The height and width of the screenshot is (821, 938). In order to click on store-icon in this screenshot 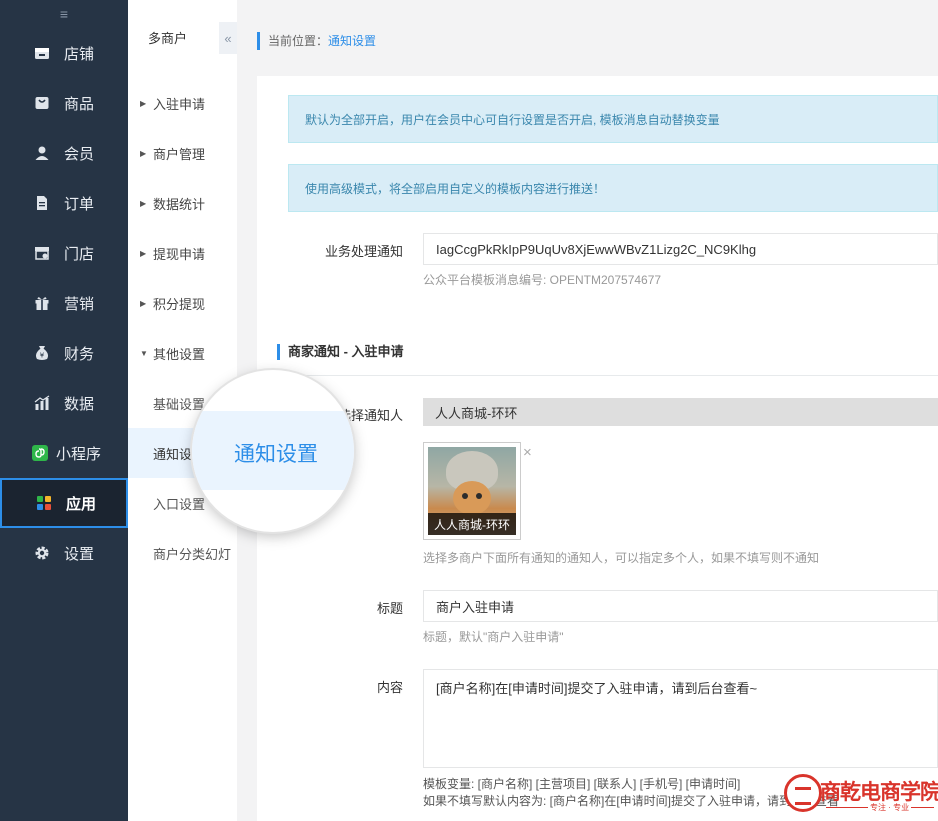, I will do `click(42, 53)`.